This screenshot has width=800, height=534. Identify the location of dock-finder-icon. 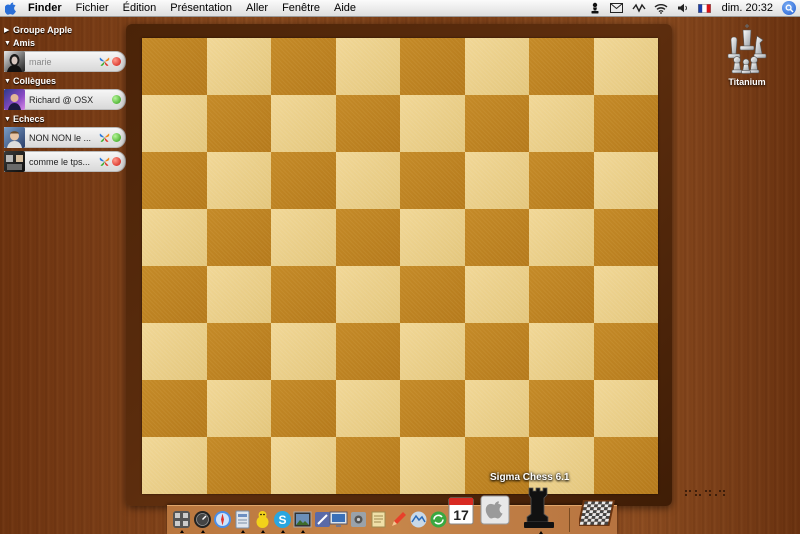
(181, 521).